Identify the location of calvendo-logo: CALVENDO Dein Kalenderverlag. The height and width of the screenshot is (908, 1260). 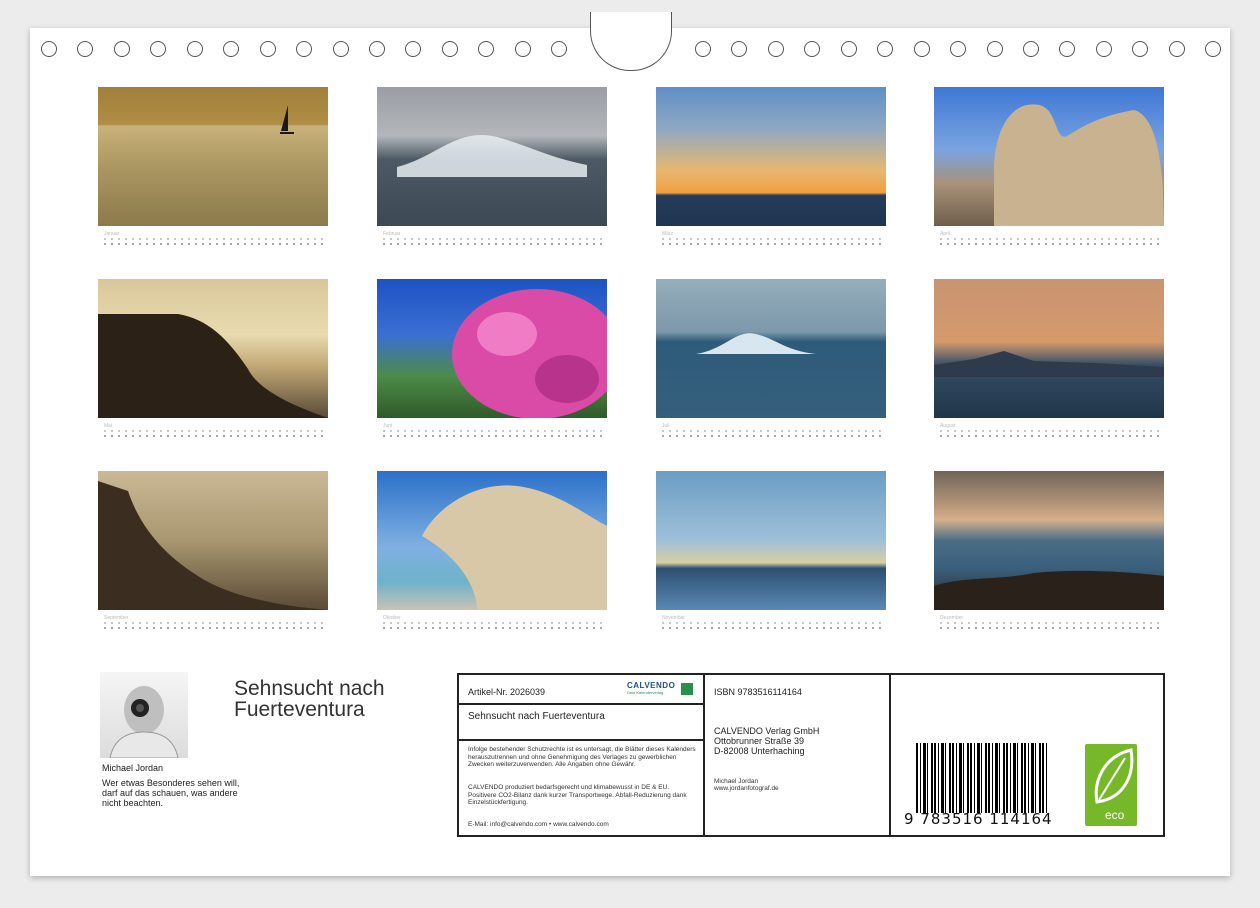
(662, 688).